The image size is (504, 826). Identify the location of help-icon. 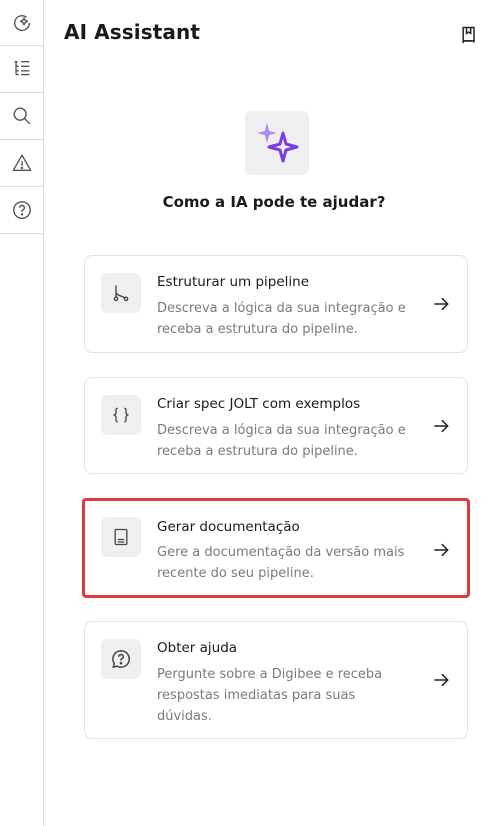
(21, 210).